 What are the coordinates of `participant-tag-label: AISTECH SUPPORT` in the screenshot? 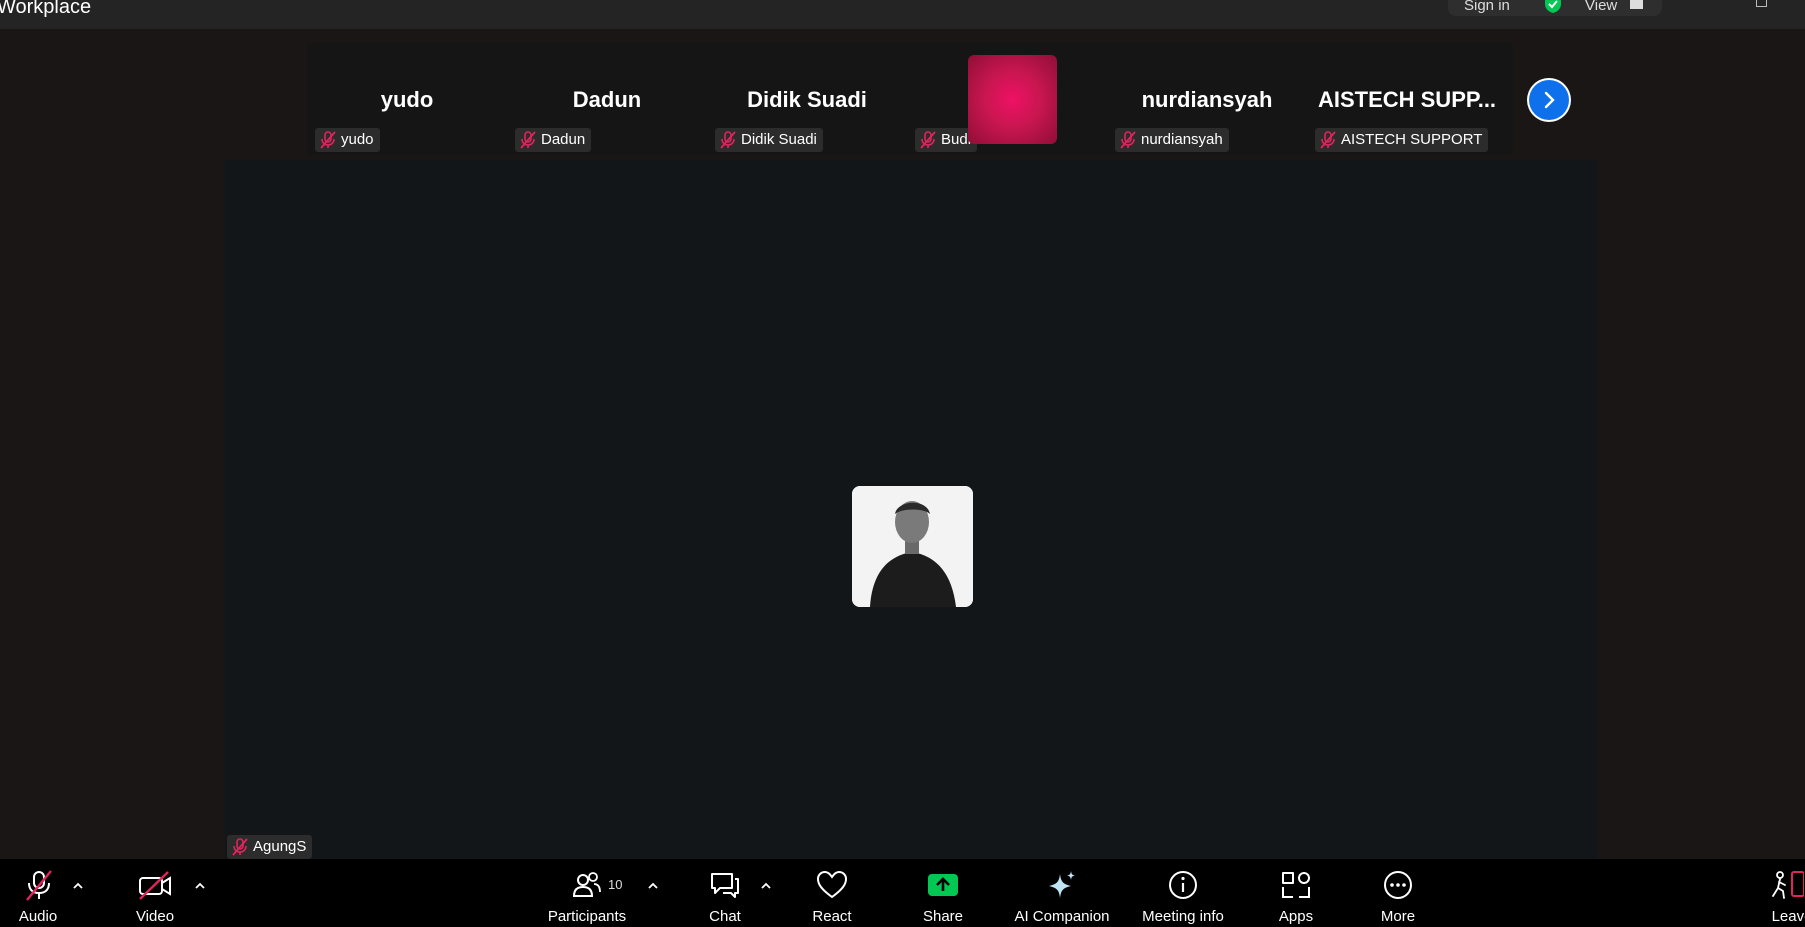 It's located at (1412, 139).